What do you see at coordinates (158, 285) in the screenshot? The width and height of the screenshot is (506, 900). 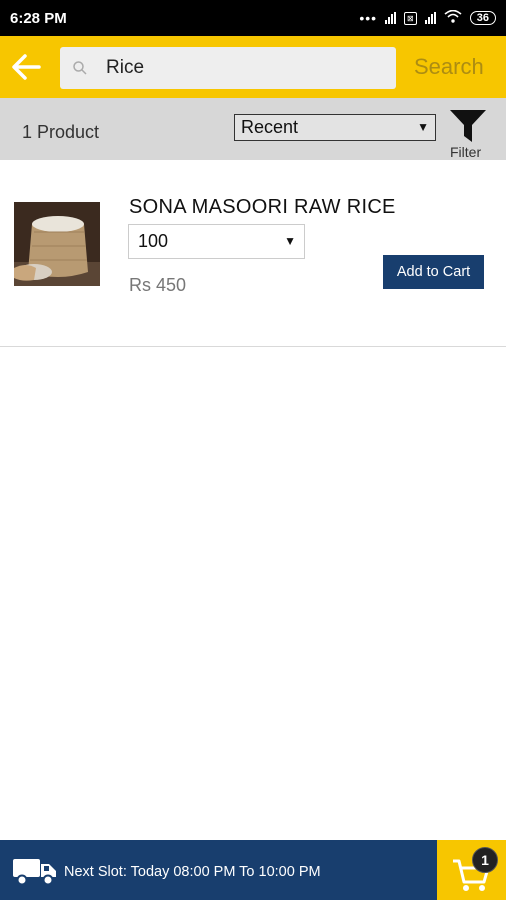 I see `product-price: Rs 450` at bounding box center [158, 285].